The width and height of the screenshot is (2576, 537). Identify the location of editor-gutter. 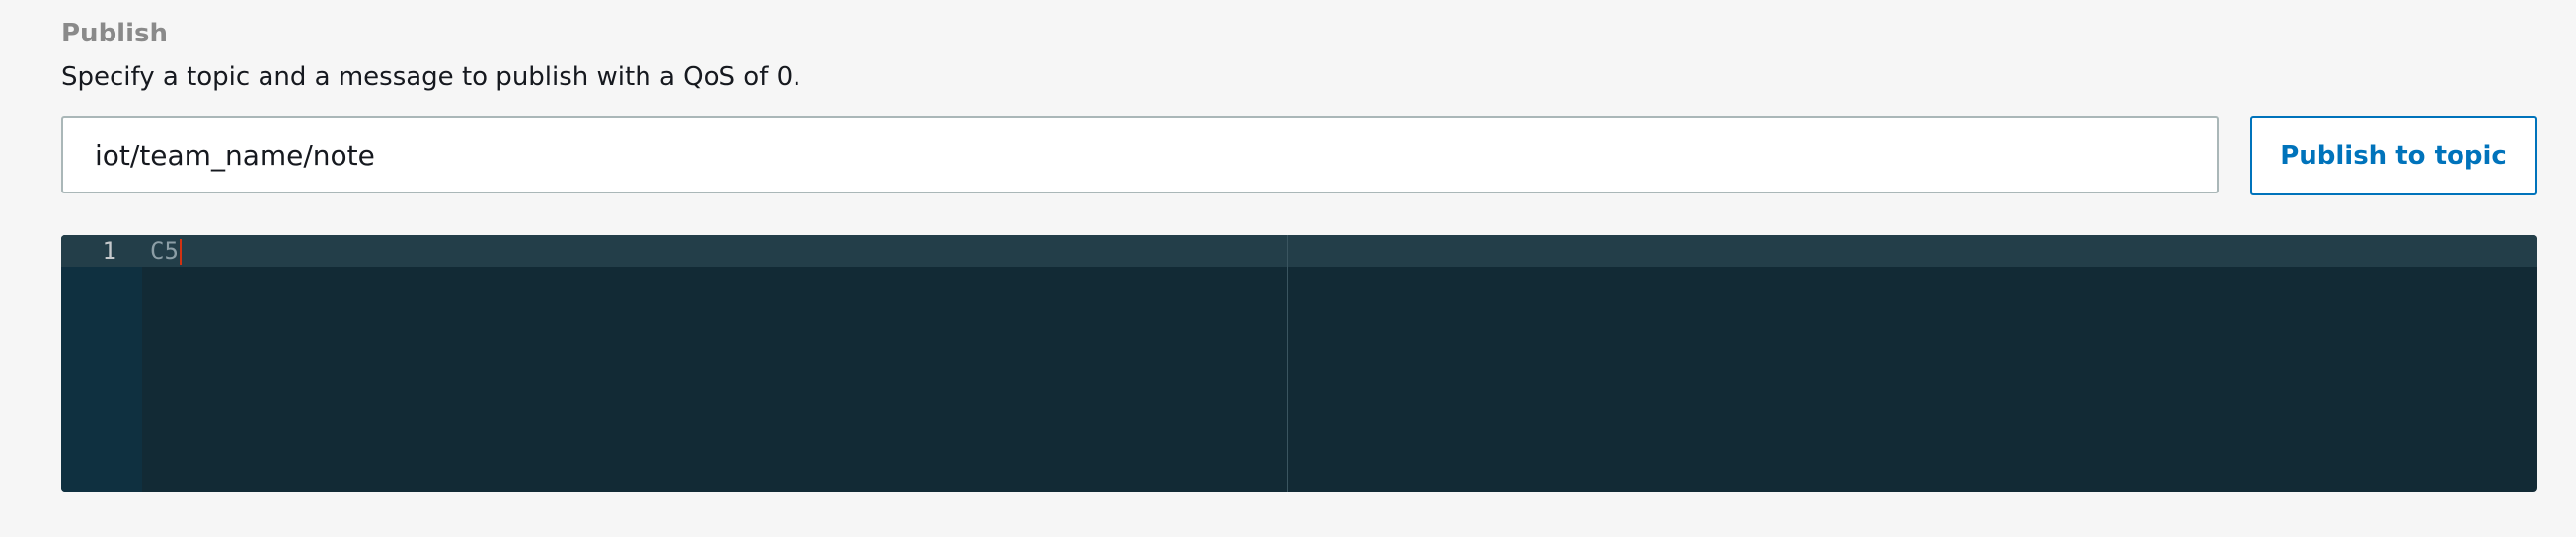
(102, 364).